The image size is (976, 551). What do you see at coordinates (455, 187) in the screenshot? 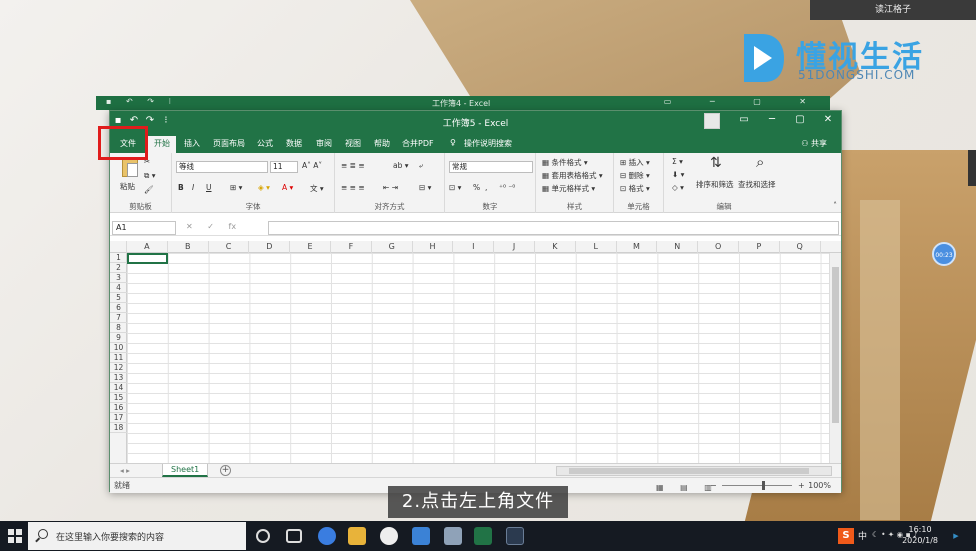
I see `accounting-format-icon: ⊡ ▾` at bounding box center [455, 187].